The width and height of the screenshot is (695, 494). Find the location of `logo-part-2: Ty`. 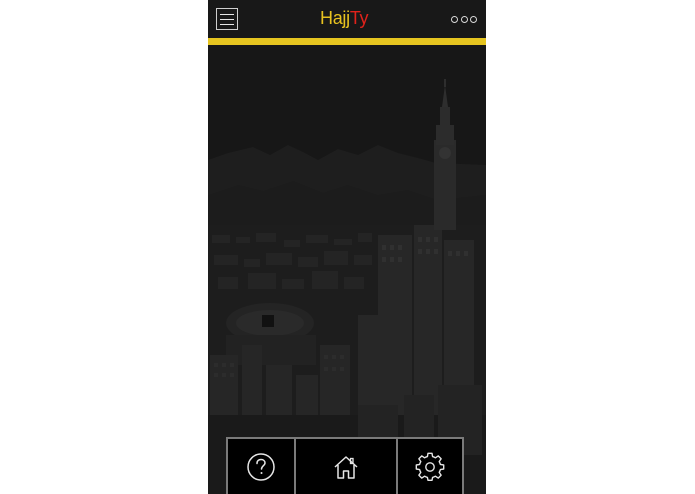

logo-part-2: Ty is located at coordinates (359, 18).